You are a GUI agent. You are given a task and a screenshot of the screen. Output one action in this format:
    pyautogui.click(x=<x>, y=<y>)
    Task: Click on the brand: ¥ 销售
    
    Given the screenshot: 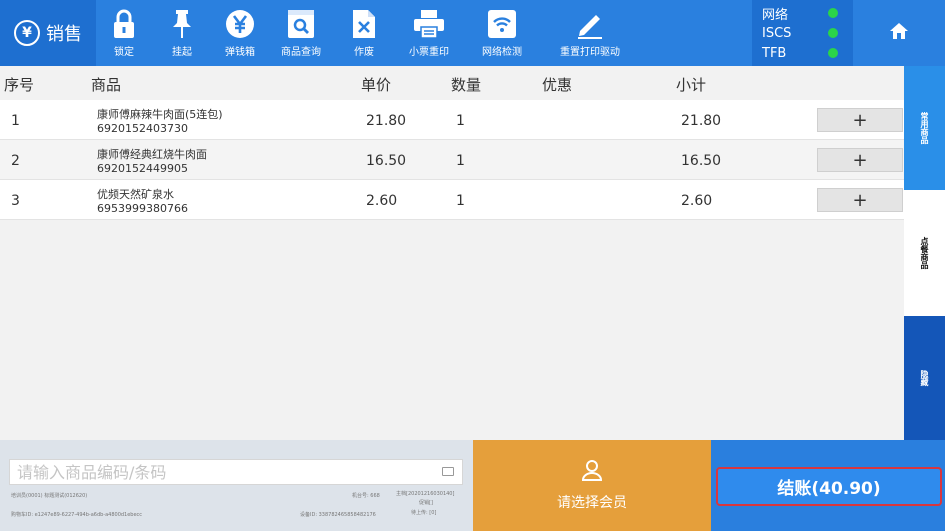 What is the action you would take?
    pyautogui.click(x=48, y=33)
    